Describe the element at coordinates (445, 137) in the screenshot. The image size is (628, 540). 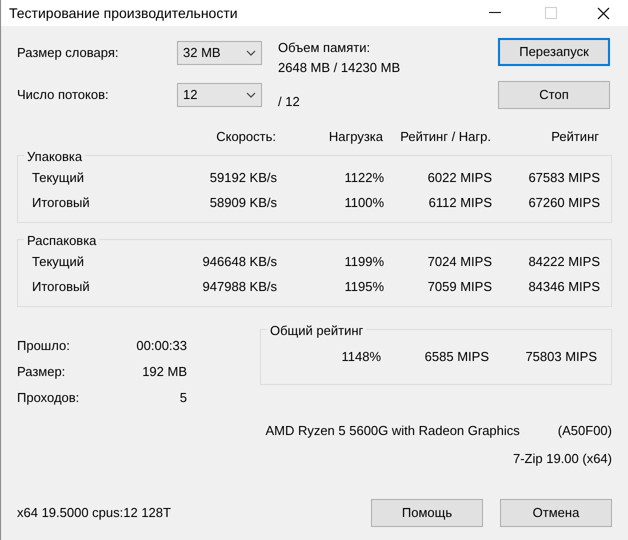
I see `column-header: Рейтинг / Нагр.` at that location.